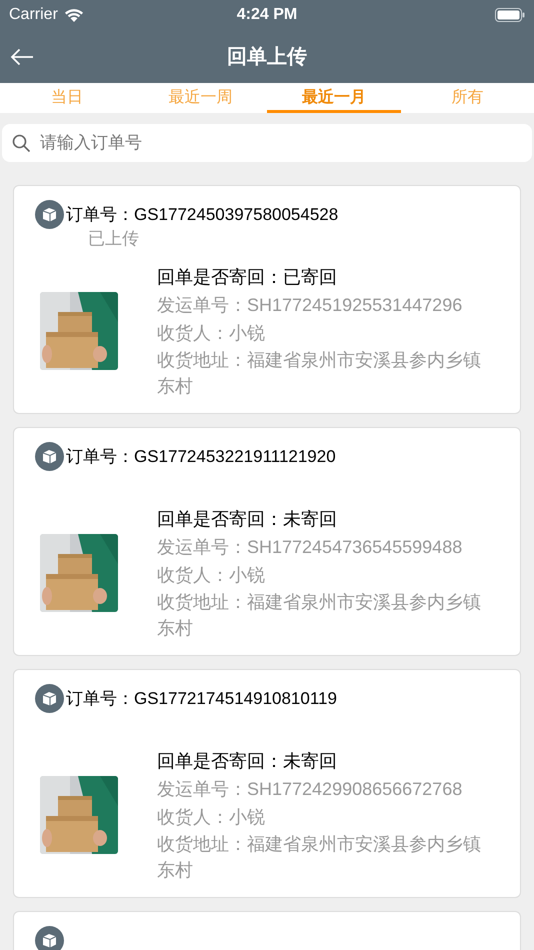 This screenshot has height=950, width=534. What do you see at coordinates (310, 547) in the screenshot?
I see `shipment-number: 发运单号：SH1772454736545599488` at bounding box center [310, 547].